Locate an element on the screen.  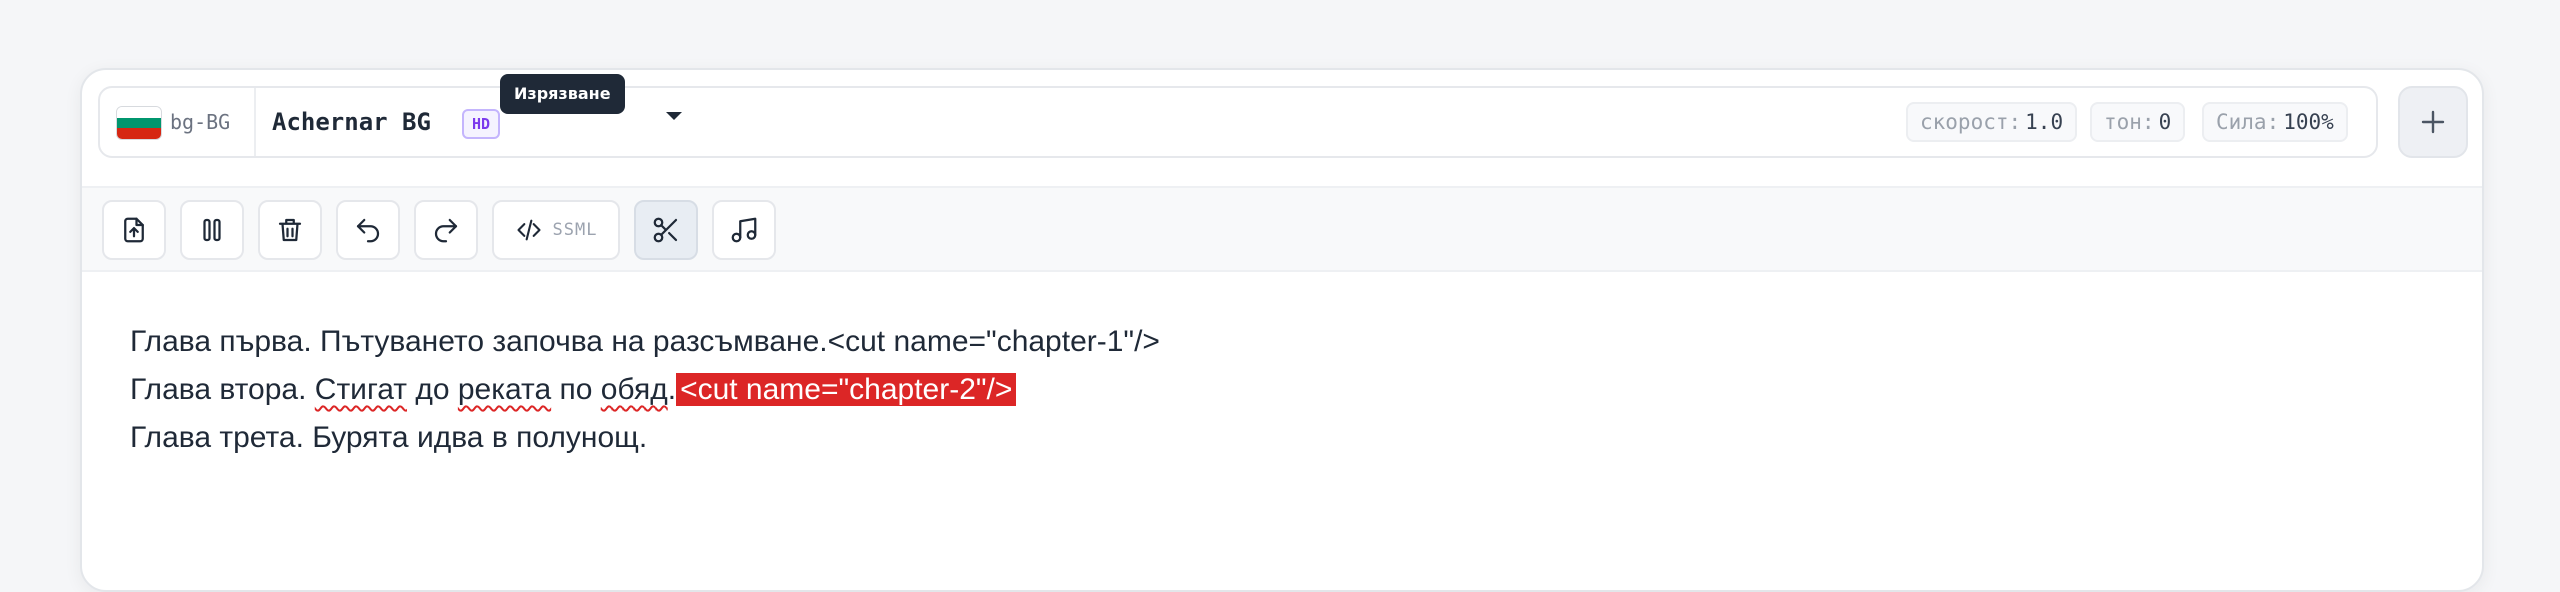
speed-param: скорост: 1.0 is located at coordinates (1992, 122).